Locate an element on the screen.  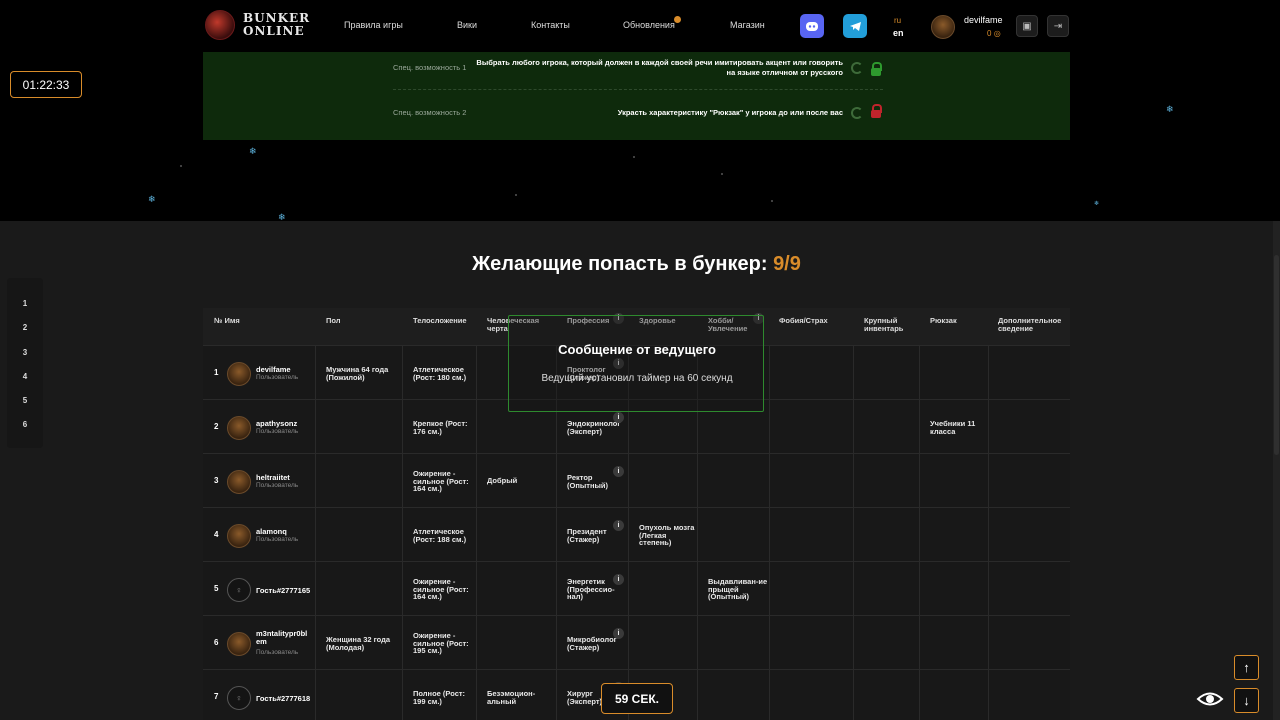
turn-countdown: 59 СЕК. is located at coordinates (637, 698).